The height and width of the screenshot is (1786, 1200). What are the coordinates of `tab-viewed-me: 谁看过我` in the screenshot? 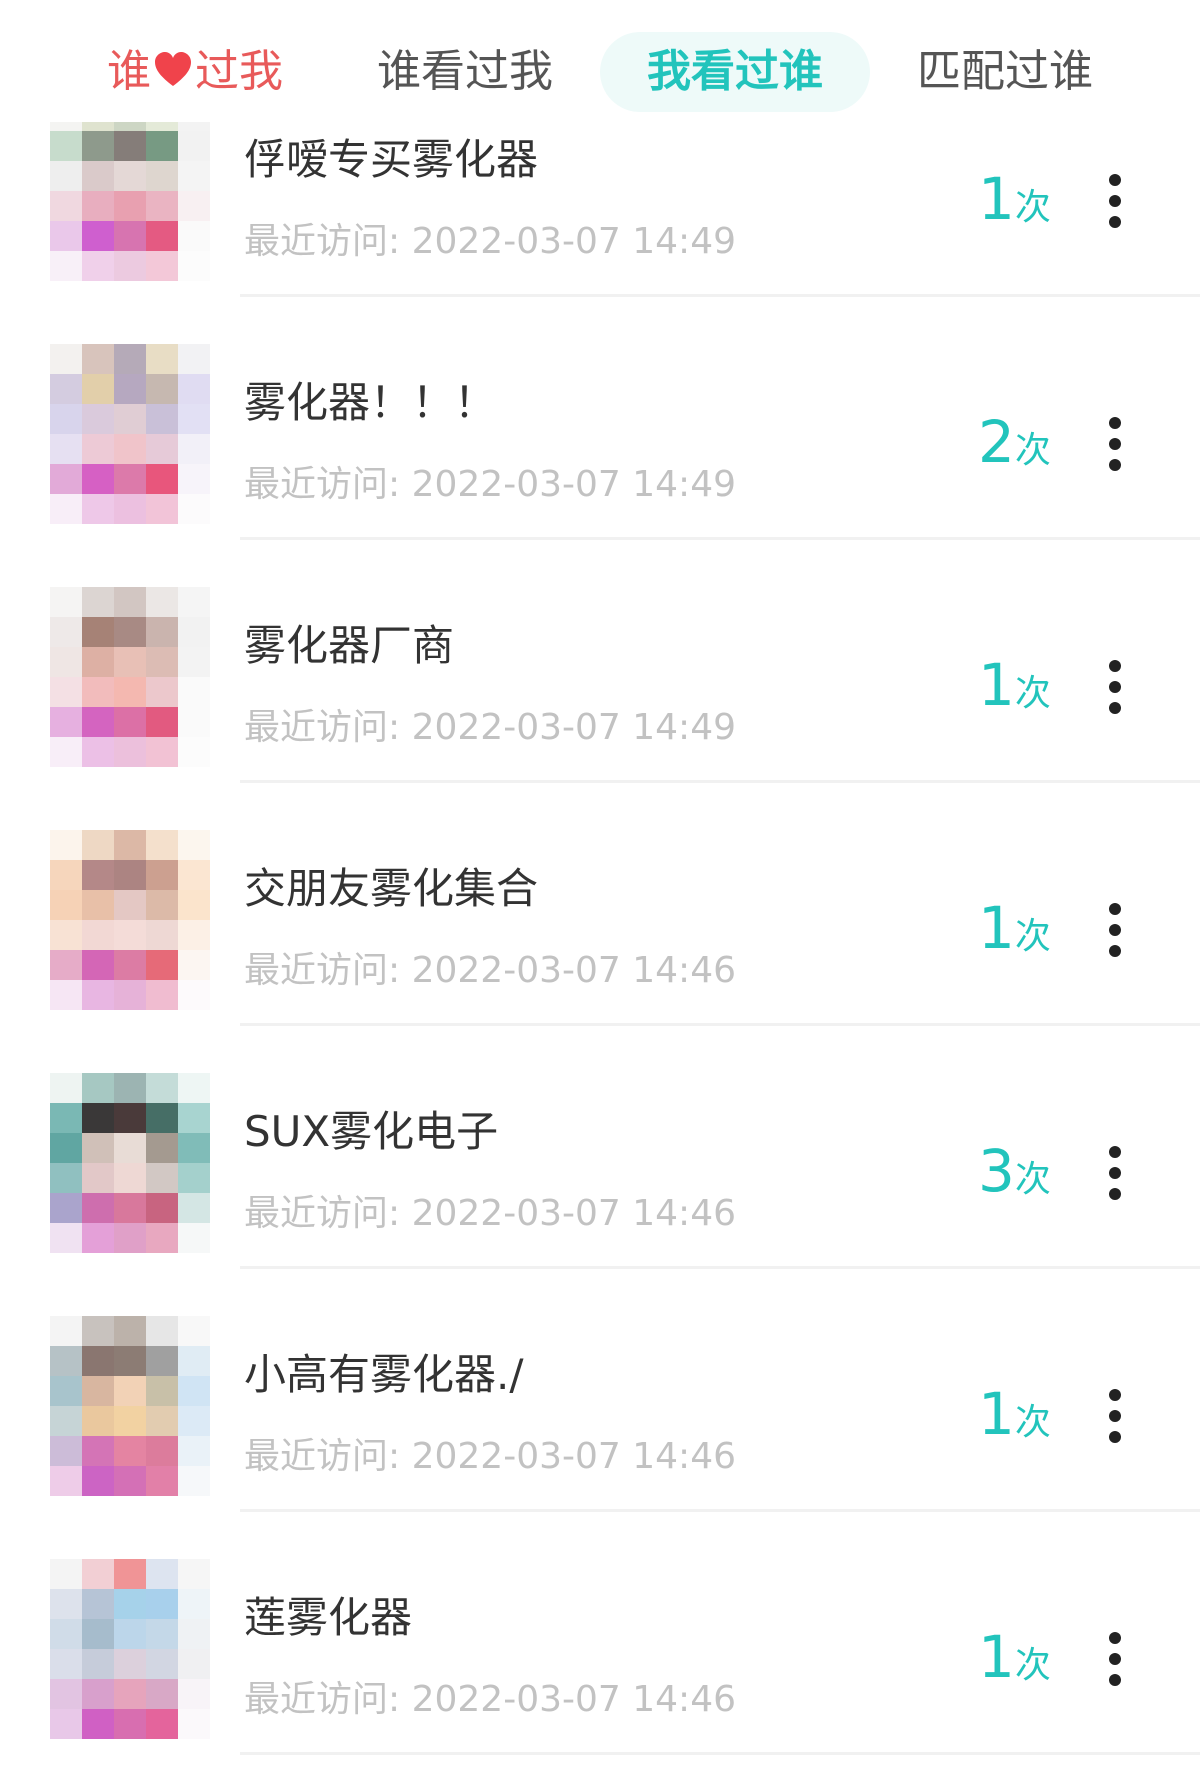 It's located at (465, 72).